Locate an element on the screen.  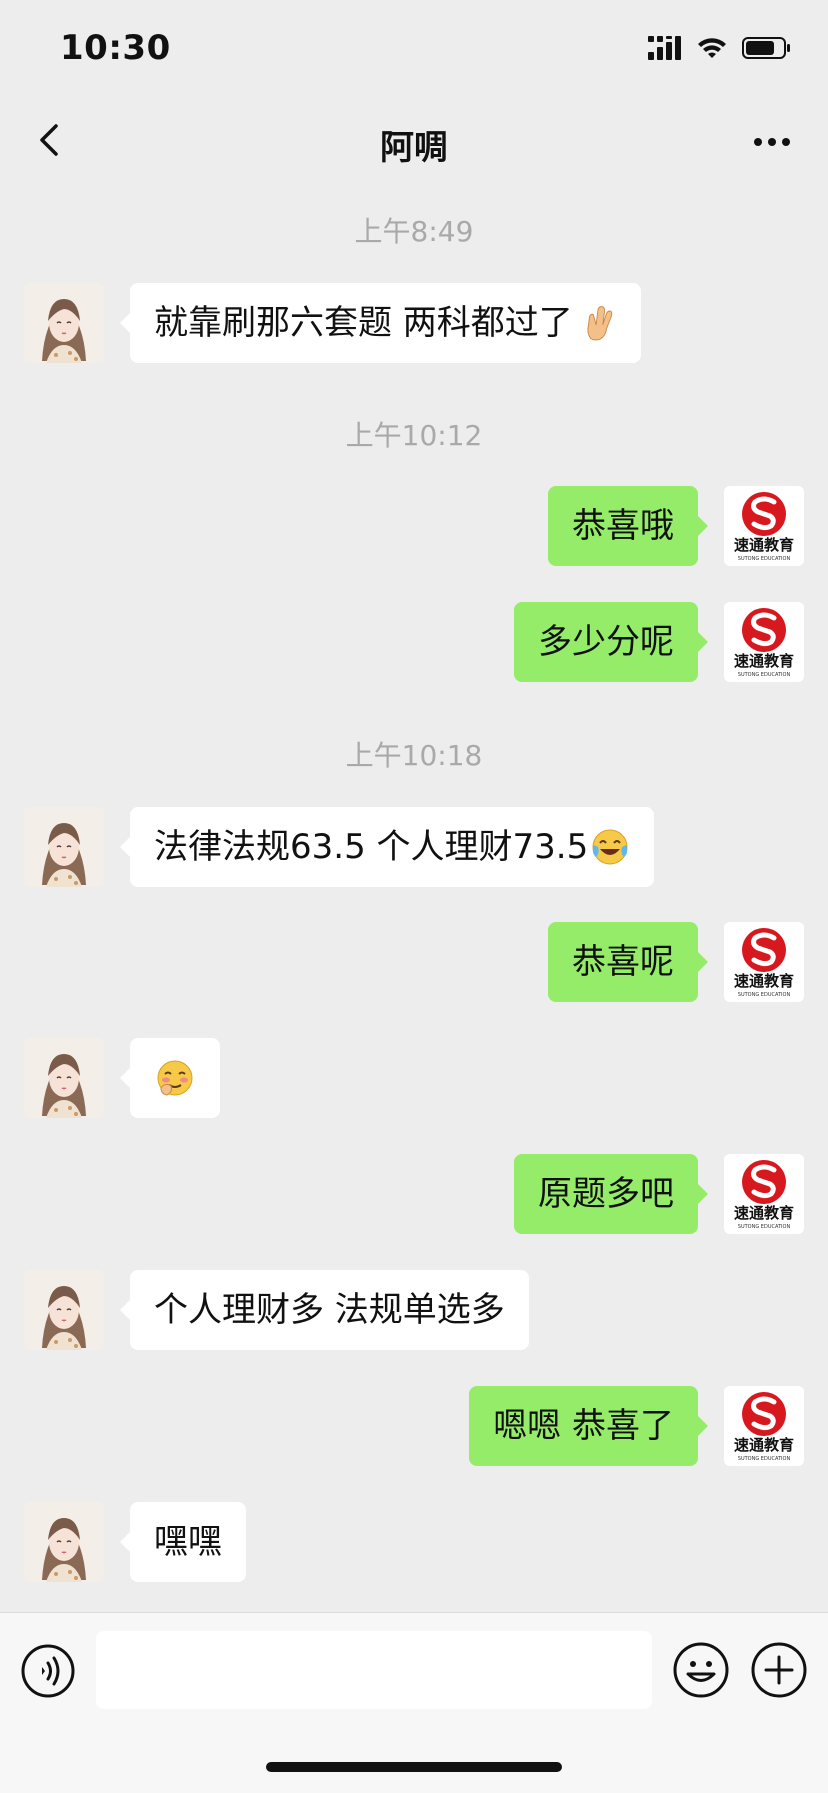
message-text: 多少分呢 is located at coordinates (606, 642).